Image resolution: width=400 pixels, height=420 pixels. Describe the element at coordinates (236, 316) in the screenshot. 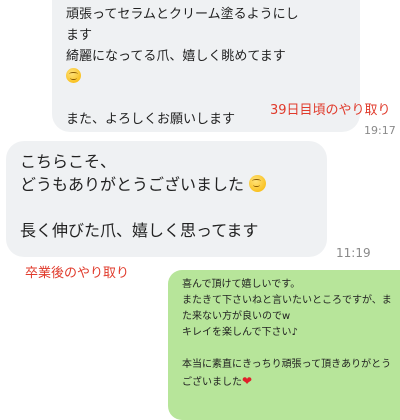

I see `message-text-line: た来ない方が良いのでw` at that location.